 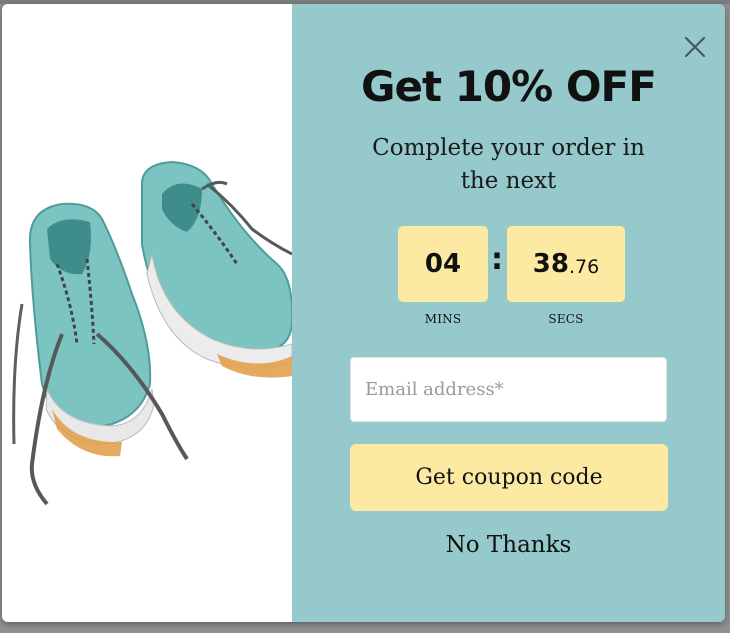 I want to click on right-sneaker, so click(x=216, y=269).